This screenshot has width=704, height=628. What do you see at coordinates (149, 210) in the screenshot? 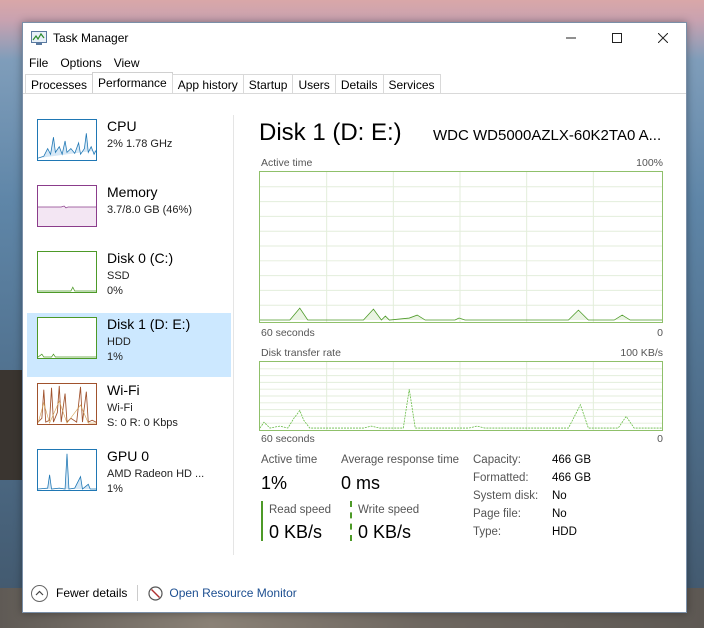
I see `sidebar-item-detail: 3.7/8.0 GB (46%)` at bounding box center [149, 210].